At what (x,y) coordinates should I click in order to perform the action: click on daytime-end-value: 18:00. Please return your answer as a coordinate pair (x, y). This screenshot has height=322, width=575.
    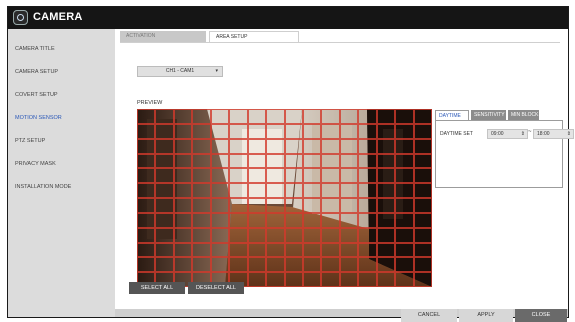
    Looking at the image, I should click on (543, 134).